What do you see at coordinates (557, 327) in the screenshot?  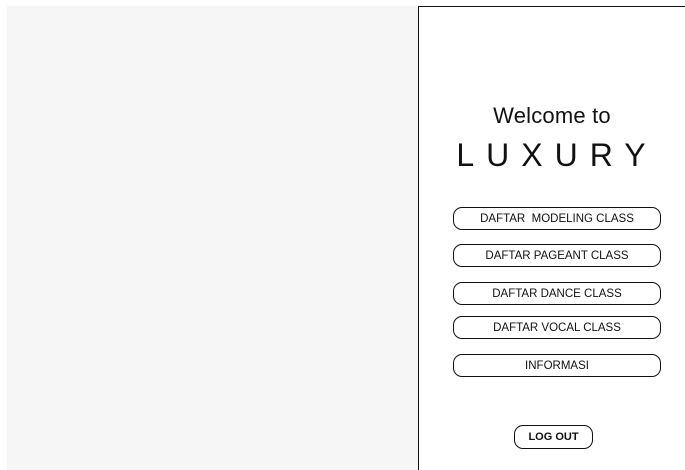 I see `daftar-vocal-class-button: DAFTAR VOCAL CLASS` at bounding box center [557, 327].